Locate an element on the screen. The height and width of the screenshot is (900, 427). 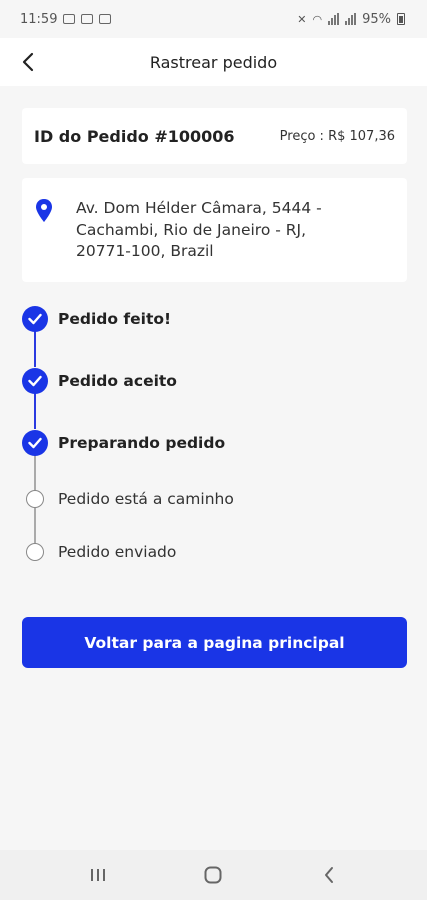
timeline-step-label: Pedido aceito is located at coordinates (117, 381).